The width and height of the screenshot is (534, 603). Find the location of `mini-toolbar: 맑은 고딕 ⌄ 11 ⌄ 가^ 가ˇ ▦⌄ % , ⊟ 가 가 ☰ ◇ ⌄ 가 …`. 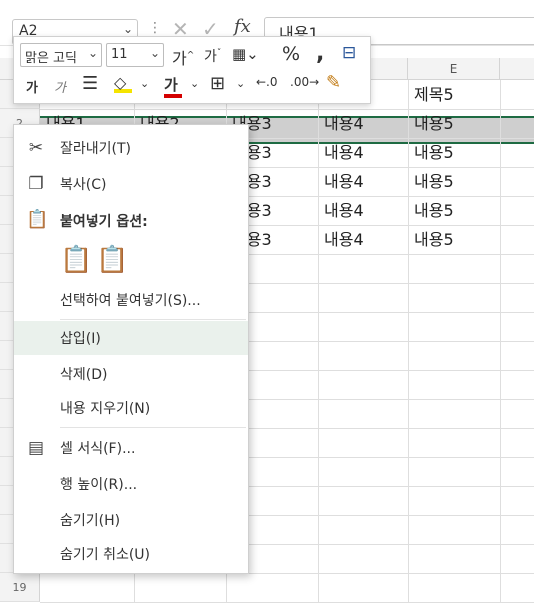

mini-toolbar: 맑은 고딕 ⌄ 11 ⌄ 가^ 가ˇ ▦⌄ % , ⊟ 가 가 ☰ ◇ ⌄ 가 … is located at coordinates (192, 70).